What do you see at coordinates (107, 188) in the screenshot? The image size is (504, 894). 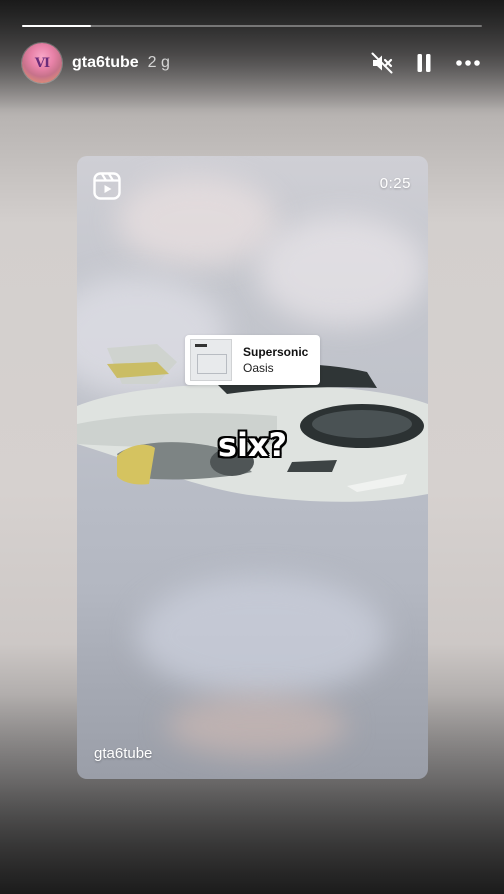 I see `reels-icon` at bounding box center [107, 188].